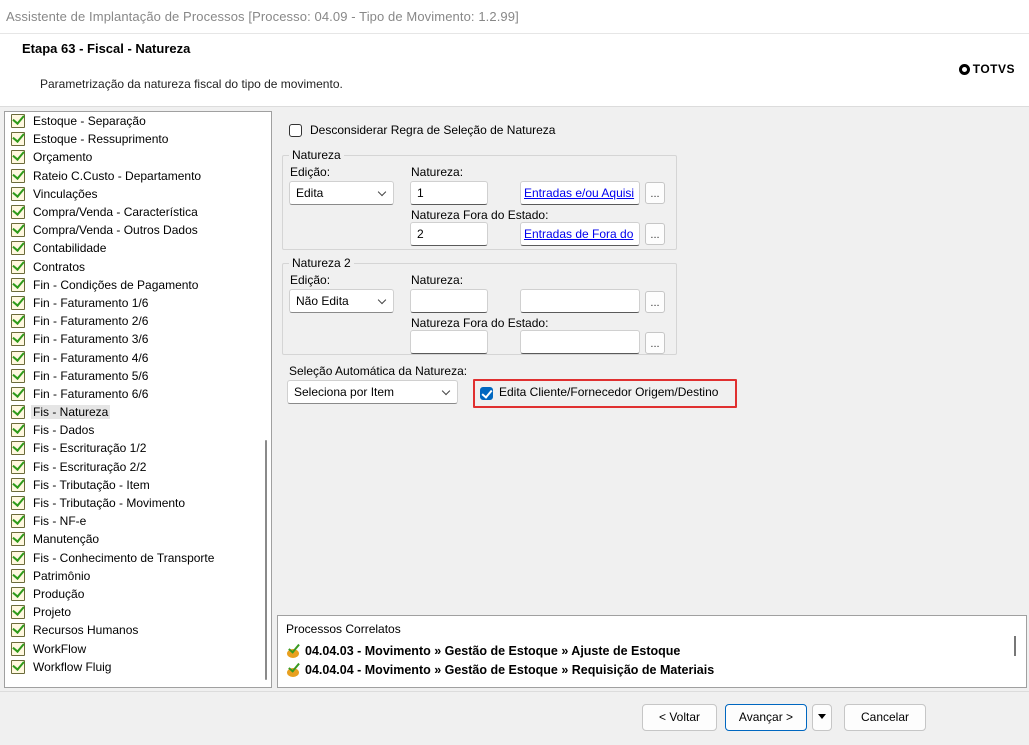 The width and height of the screenshot is (1029, 745). I want to click on tree-item-label: Fin - Faturamento 3/6, so click(91, 339).